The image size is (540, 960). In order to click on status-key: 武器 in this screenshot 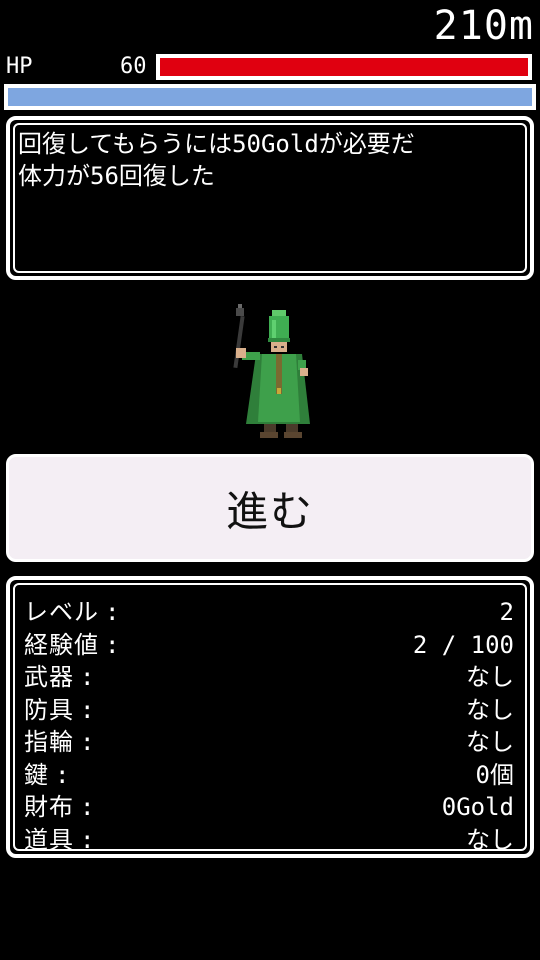, I will do `click(49, 677)`.